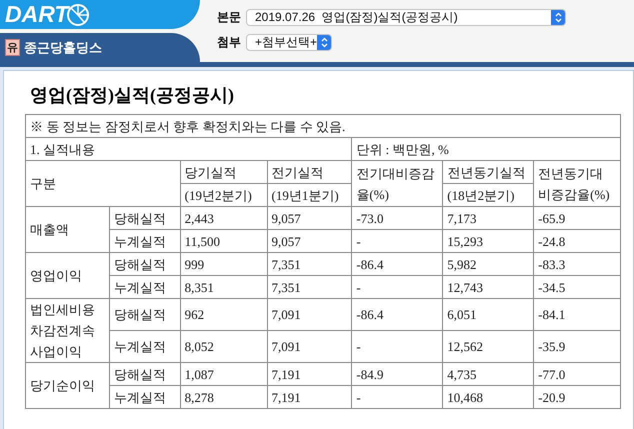  What do you see at coordinates (68, 385) in the screenshot?
I see `table-cell: 당기순이익` at bounding box center [68, 385].